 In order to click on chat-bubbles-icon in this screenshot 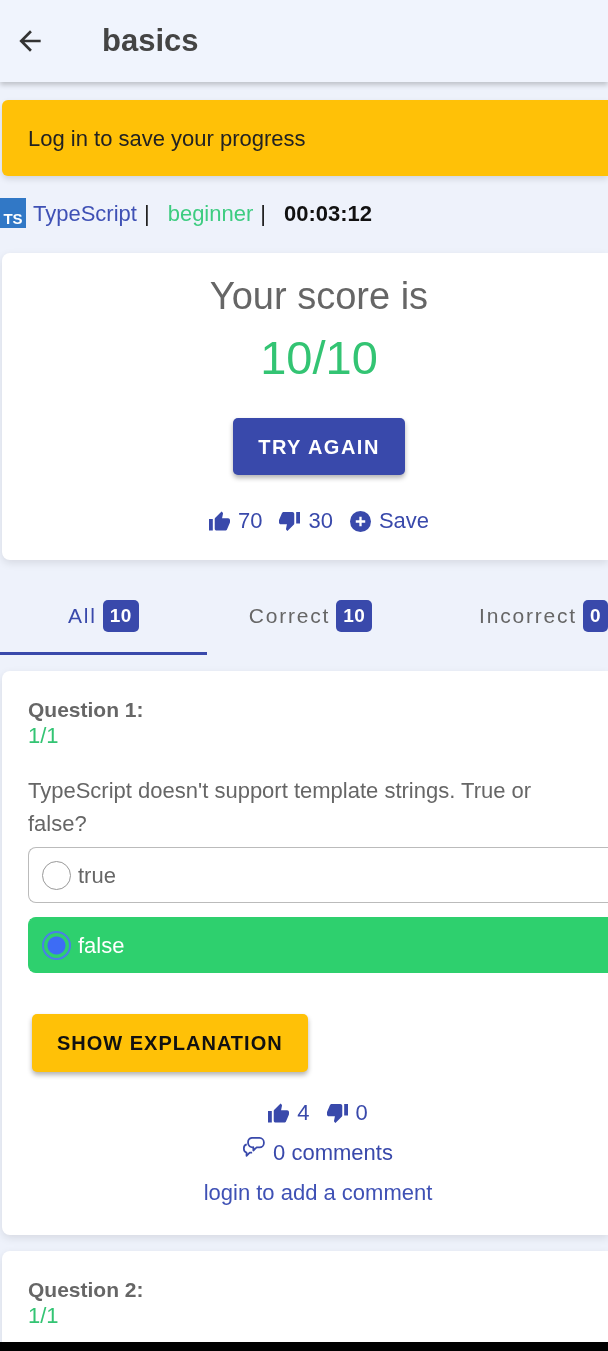, I will do `click(254, 1147)`.